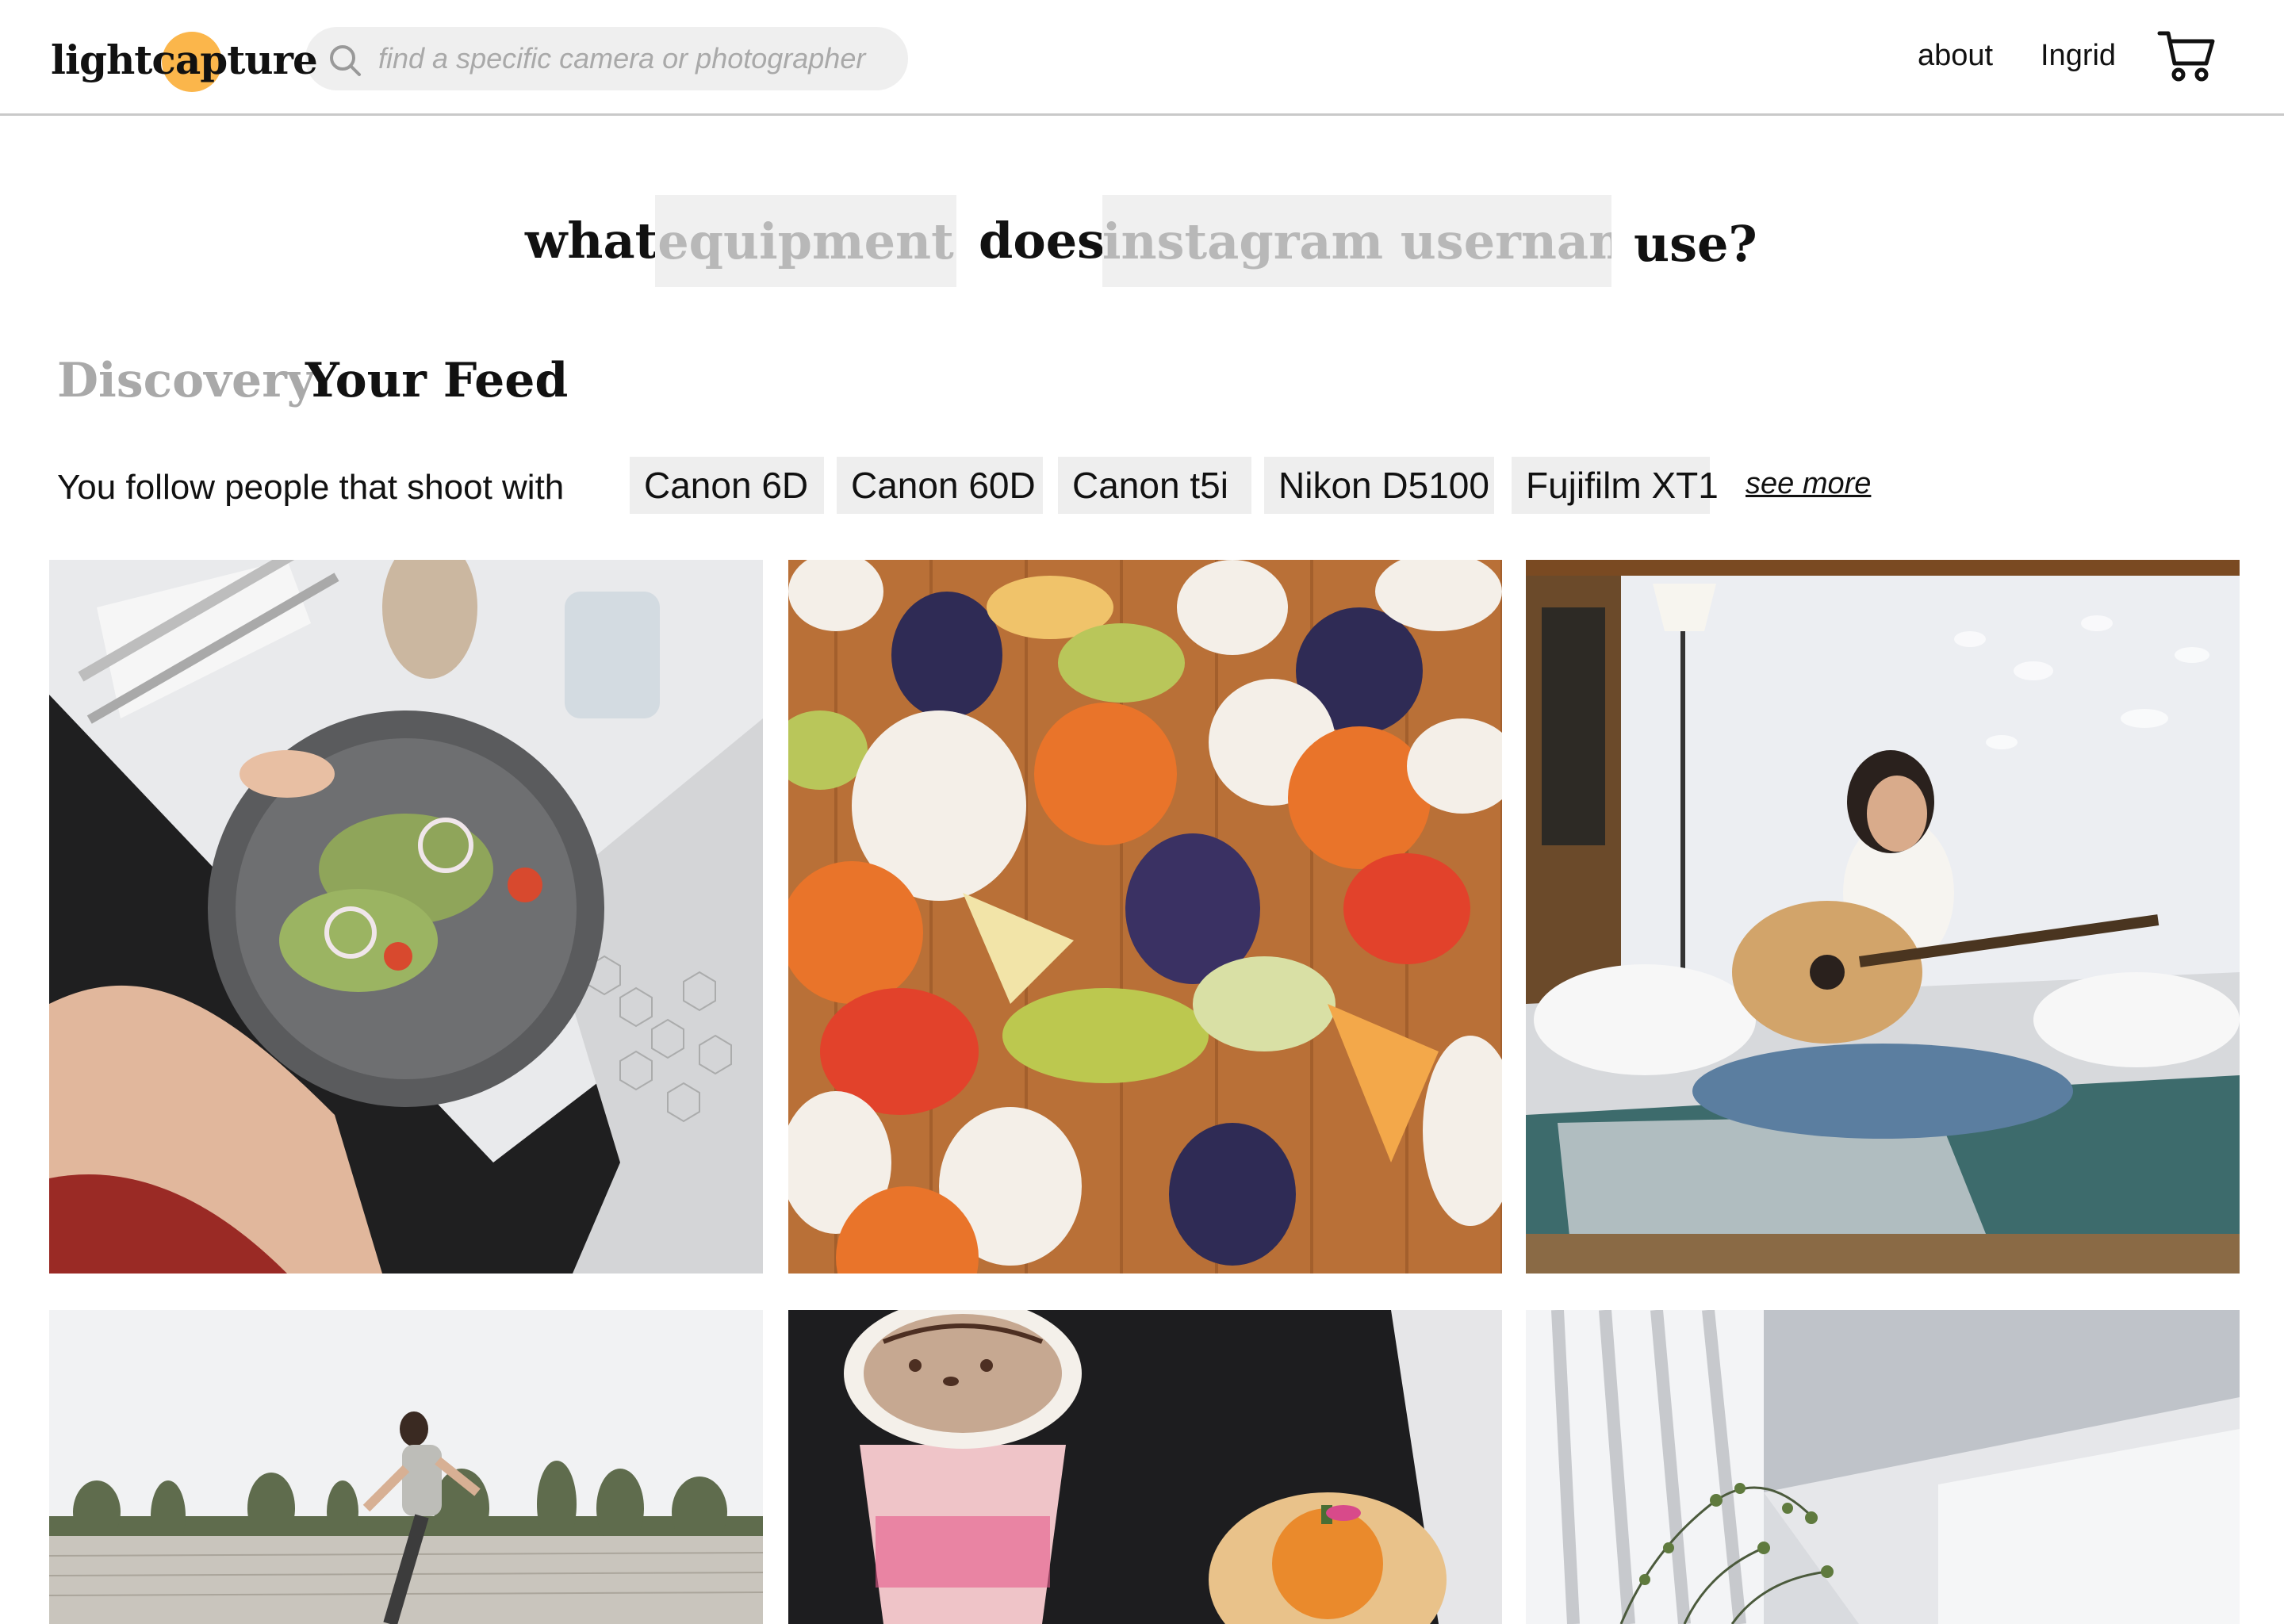 The height and width of the screenshot is (1624, 2284). What do you see at coordinates (436, 380) in the screenshot?
I see `tab-your-feed: Your Feed` at bounding box center [436, 380].